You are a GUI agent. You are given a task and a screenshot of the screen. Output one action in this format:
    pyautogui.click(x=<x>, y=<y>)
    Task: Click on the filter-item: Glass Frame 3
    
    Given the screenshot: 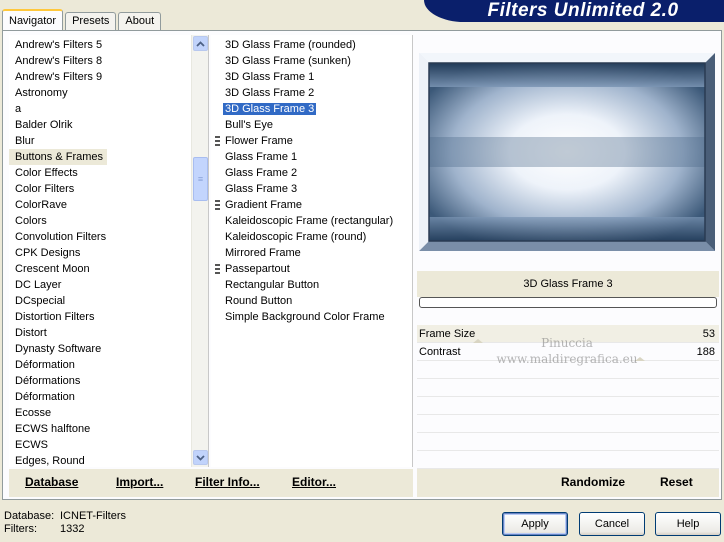 What is the action you would take?
    pyautogui.click(x=311, y=189)
    